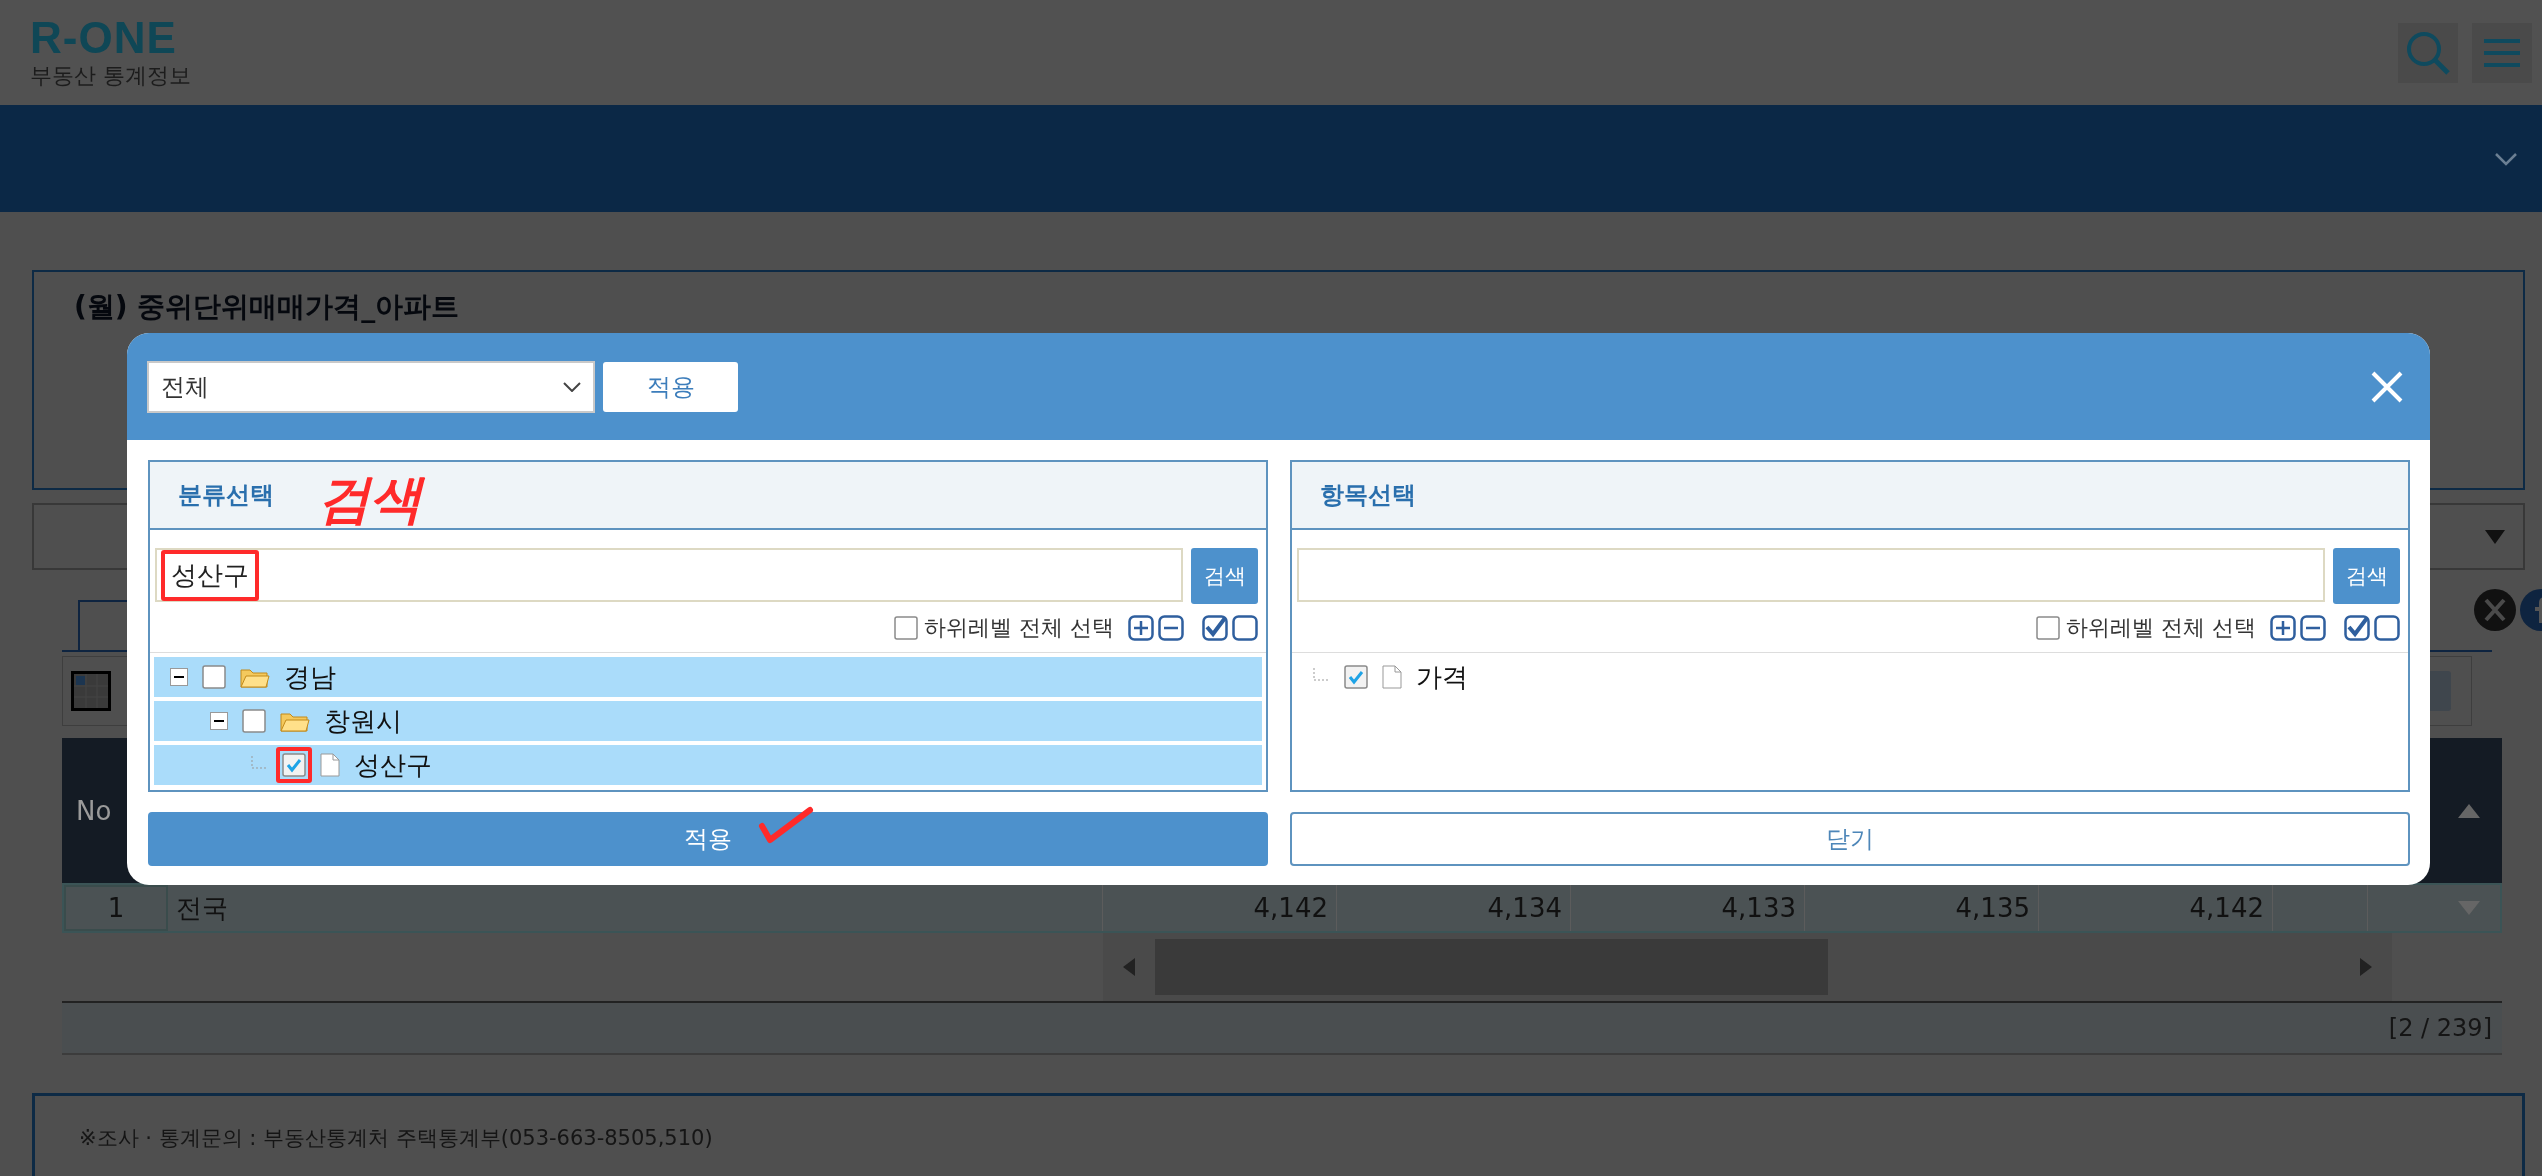  Describe the element at coordinates (669, 575) in the screenshot. I see `search-field: 성산구` at that location.